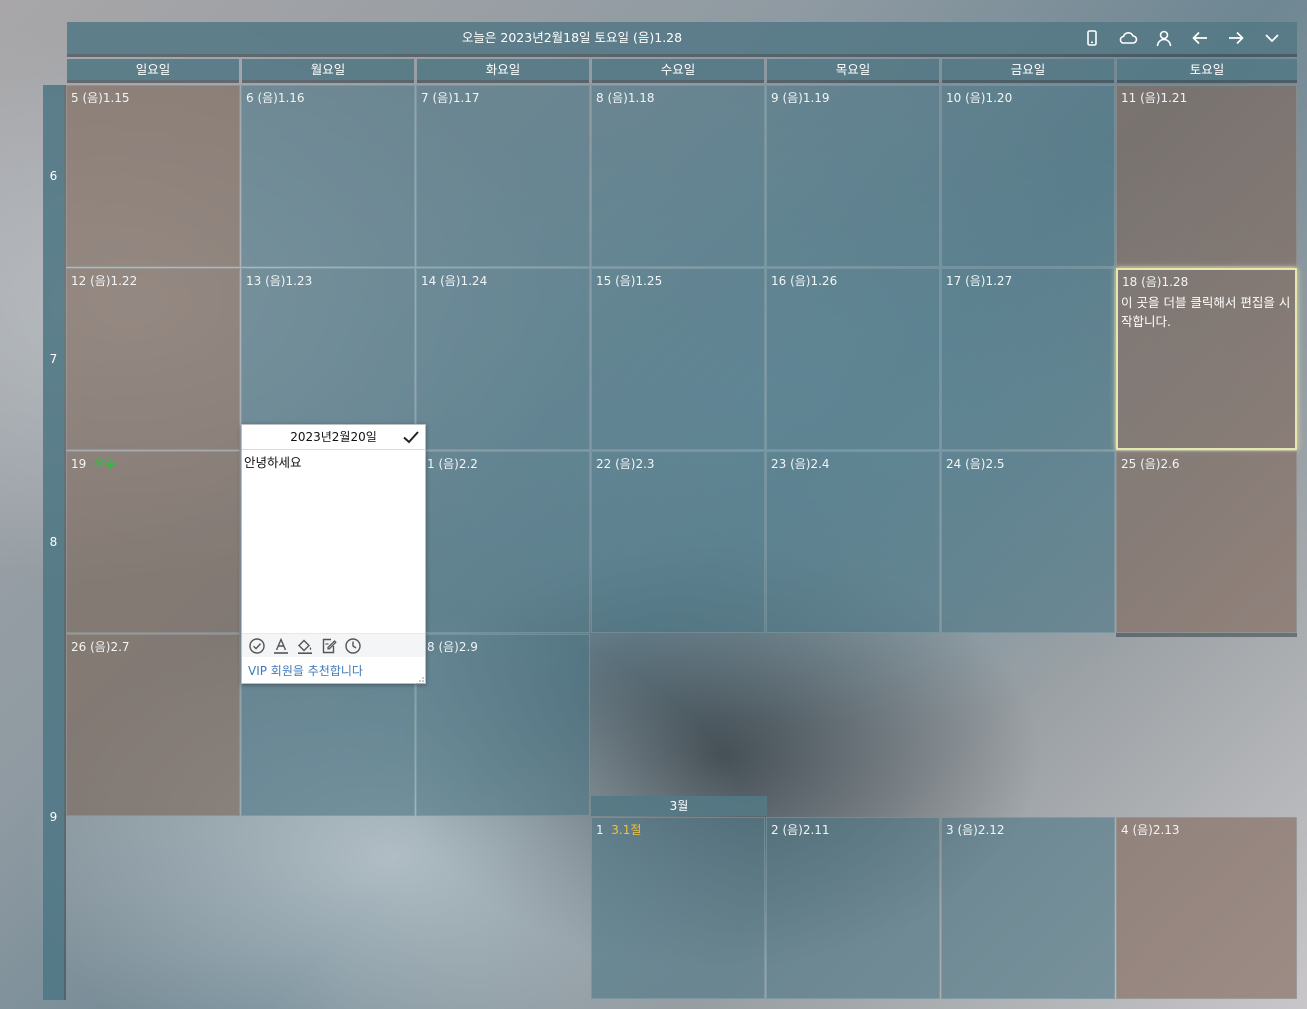 This screenshot has width=1307, height=1009. I want to click on day-cell: 3 (음)2.12, so click(1028, 908).